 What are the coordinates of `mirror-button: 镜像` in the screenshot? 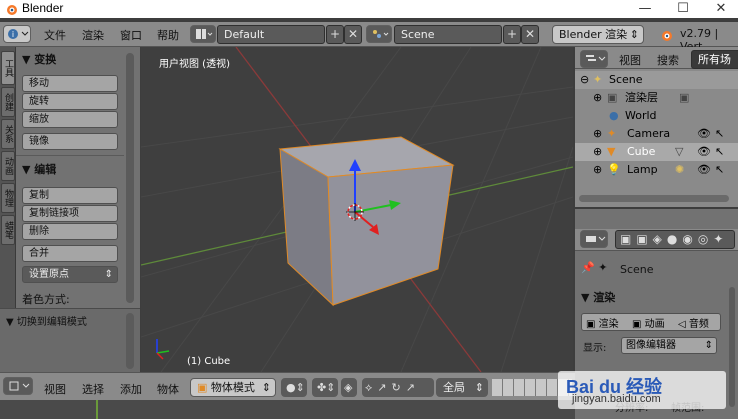 It's located at (70, 141).